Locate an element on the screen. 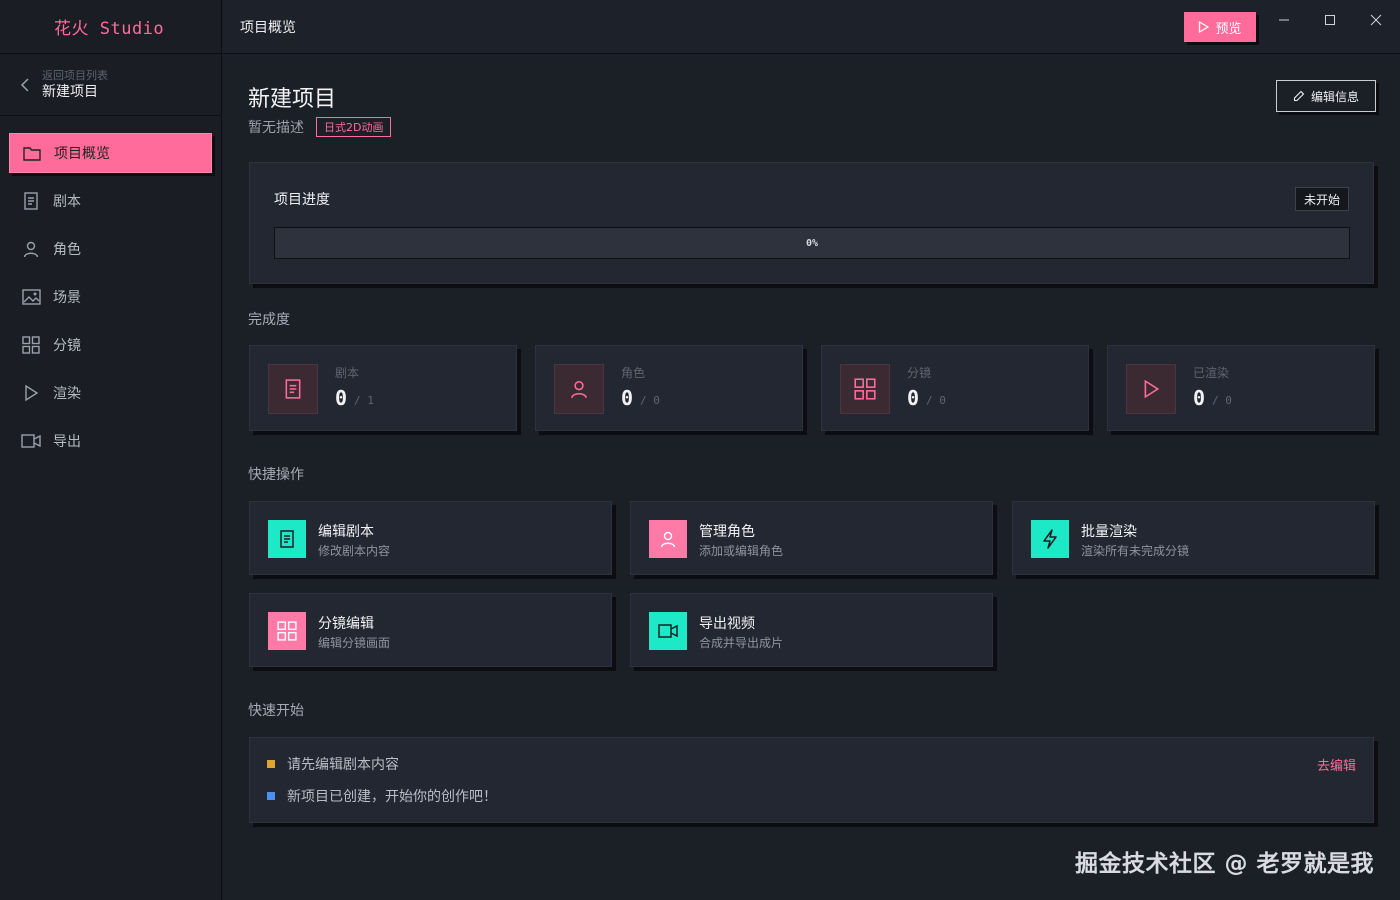  stat-label: 分镜 is located at coordinates (919, 373).